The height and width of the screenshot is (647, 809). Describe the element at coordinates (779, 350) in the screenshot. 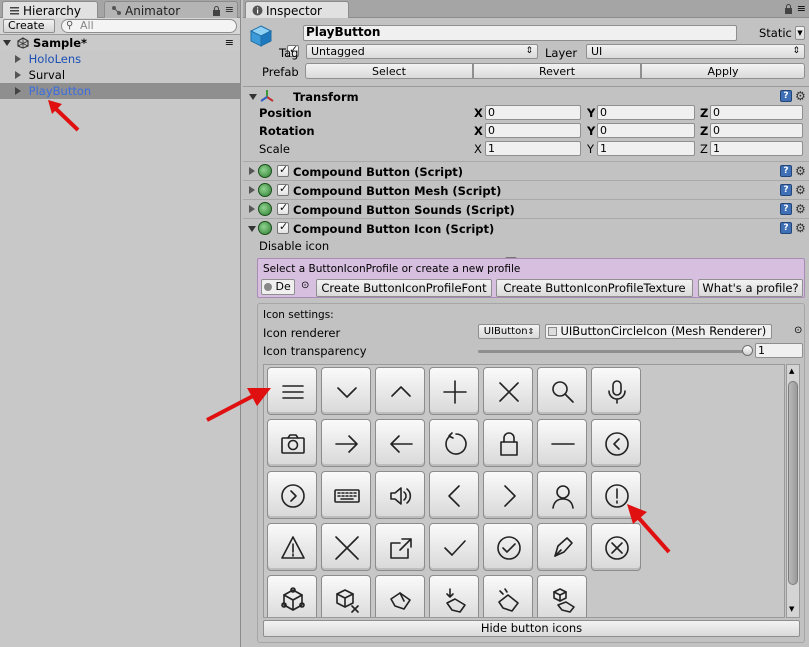

I see `icon-transparency-field: 1` at that location.